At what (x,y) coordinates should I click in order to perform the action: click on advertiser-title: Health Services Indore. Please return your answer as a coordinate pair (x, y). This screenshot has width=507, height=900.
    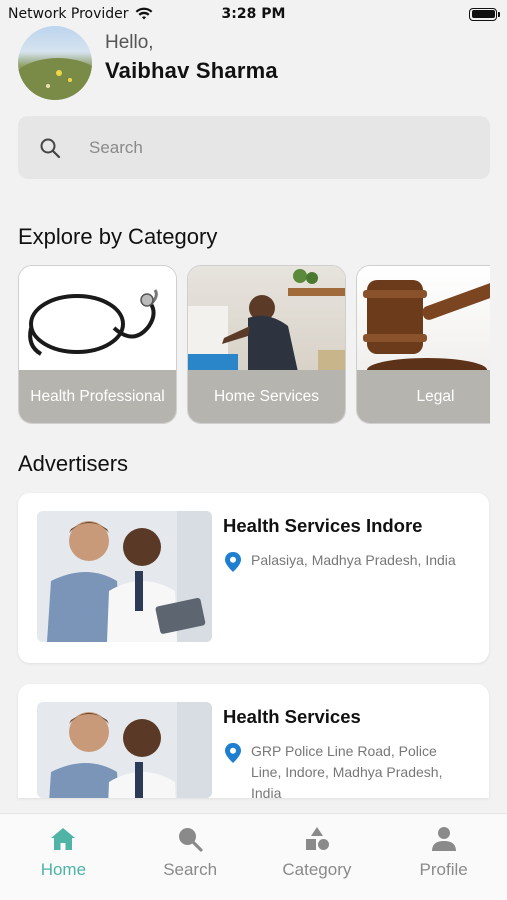
    Looking at the image, I should click on (323, 525).